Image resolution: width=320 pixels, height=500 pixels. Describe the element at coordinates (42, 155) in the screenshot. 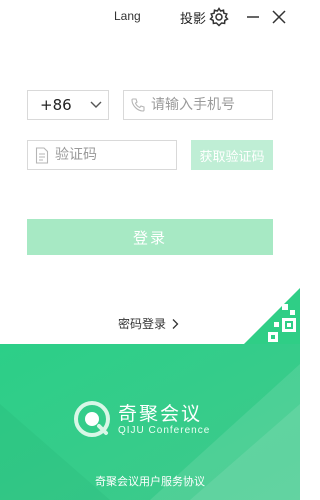

I see `document-icon` at that location.